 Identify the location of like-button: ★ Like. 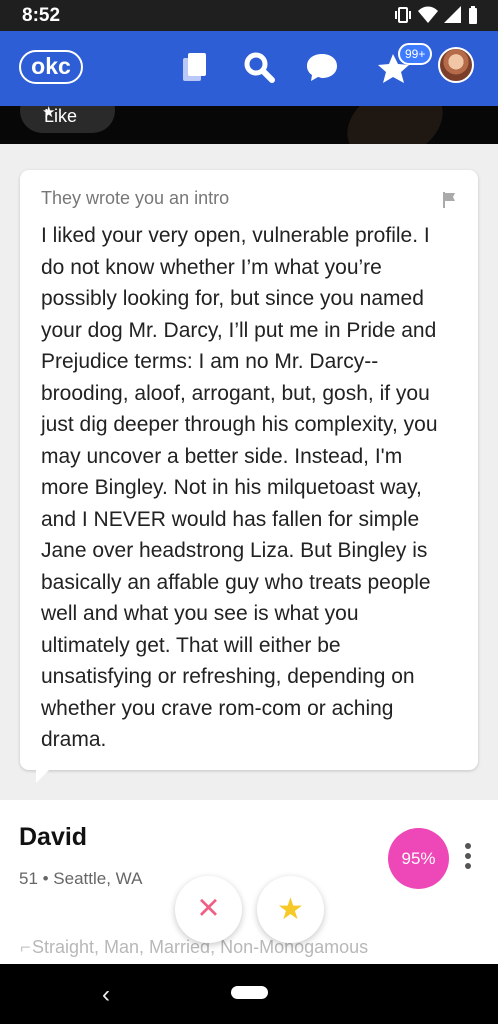
(67, 119).